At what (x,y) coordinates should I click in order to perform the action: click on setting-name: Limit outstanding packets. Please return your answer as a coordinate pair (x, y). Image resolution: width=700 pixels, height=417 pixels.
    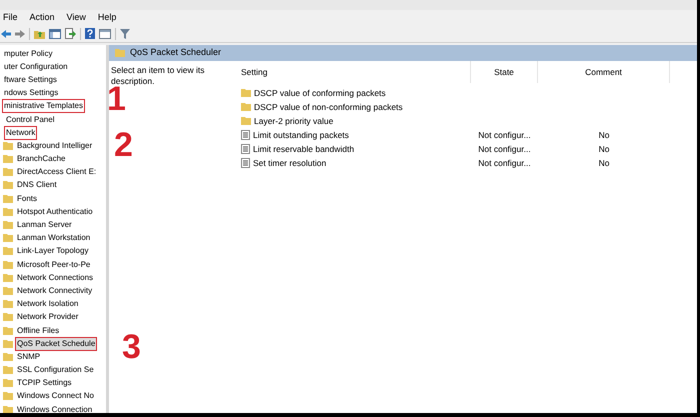
    Looking at the image, I should click on (301, 135).